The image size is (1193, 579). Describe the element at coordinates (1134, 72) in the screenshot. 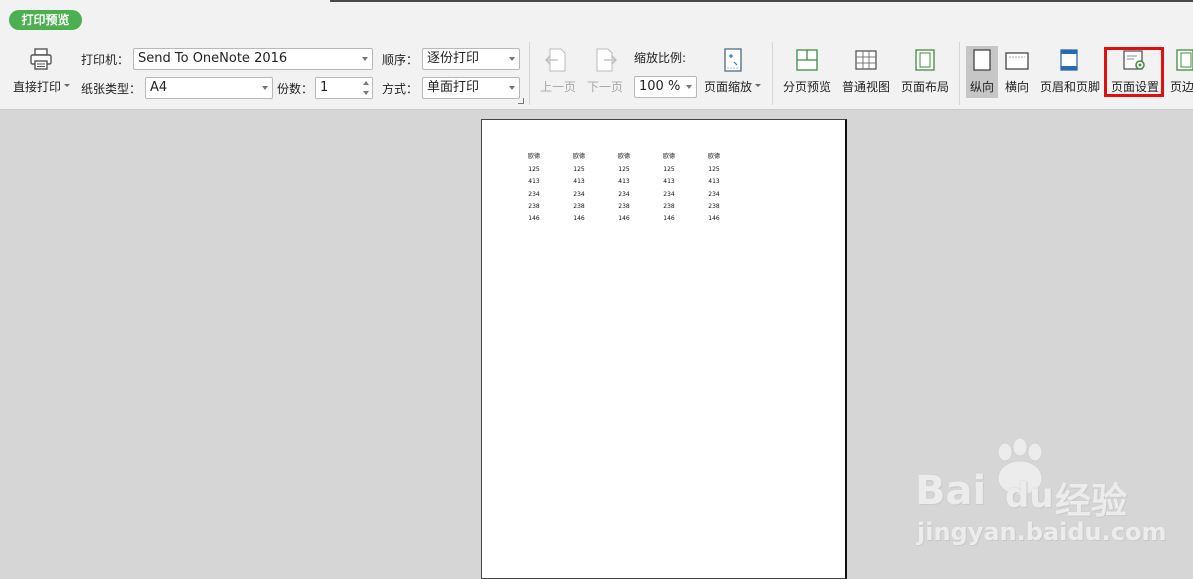

I see `page-setup-highlight` at that location.